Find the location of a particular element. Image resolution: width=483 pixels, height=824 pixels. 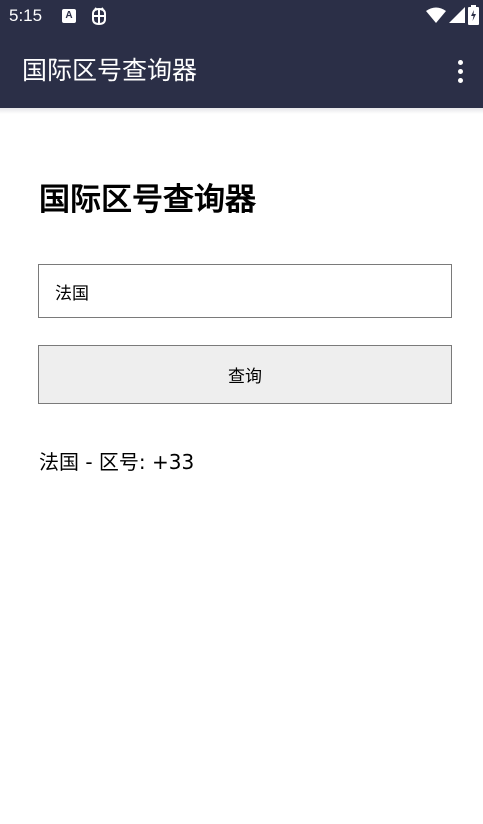

header: 5:15 A 国际区号查询器 is located at coordinates (241, 54).